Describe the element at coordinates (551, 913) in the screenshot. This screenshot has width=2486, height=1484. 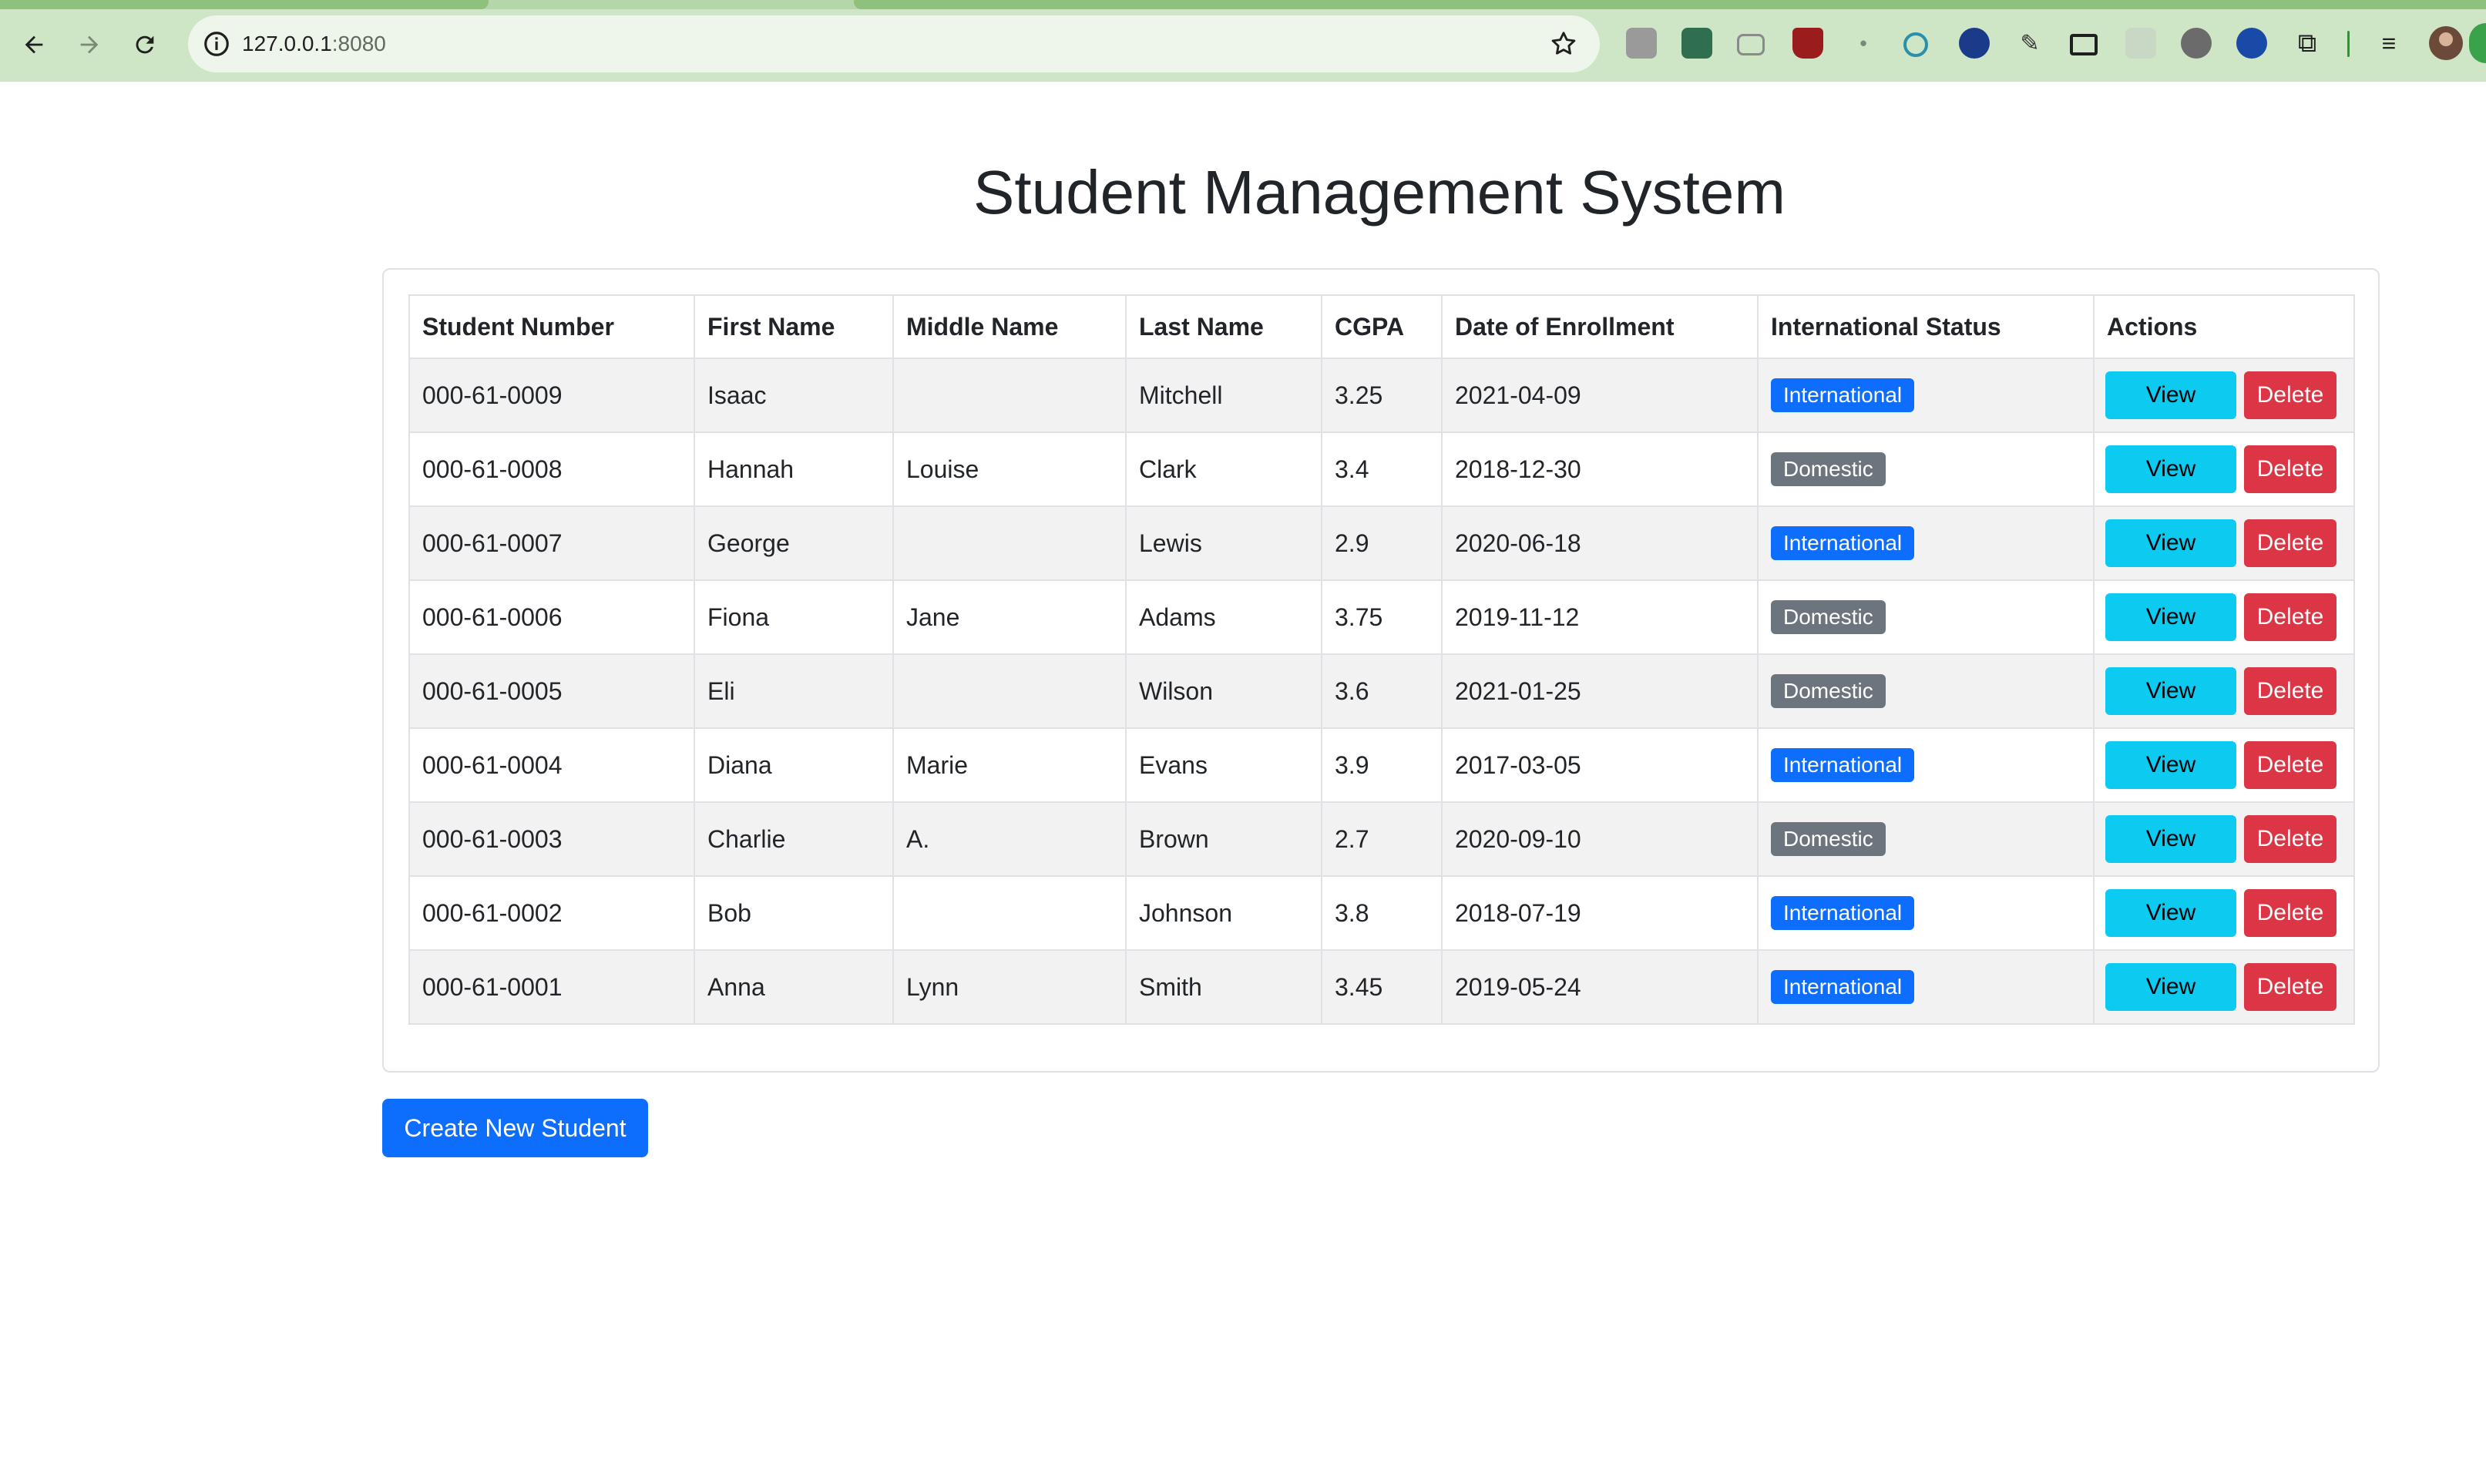
I see `student-number-cell: 000-61-0002` at that location.